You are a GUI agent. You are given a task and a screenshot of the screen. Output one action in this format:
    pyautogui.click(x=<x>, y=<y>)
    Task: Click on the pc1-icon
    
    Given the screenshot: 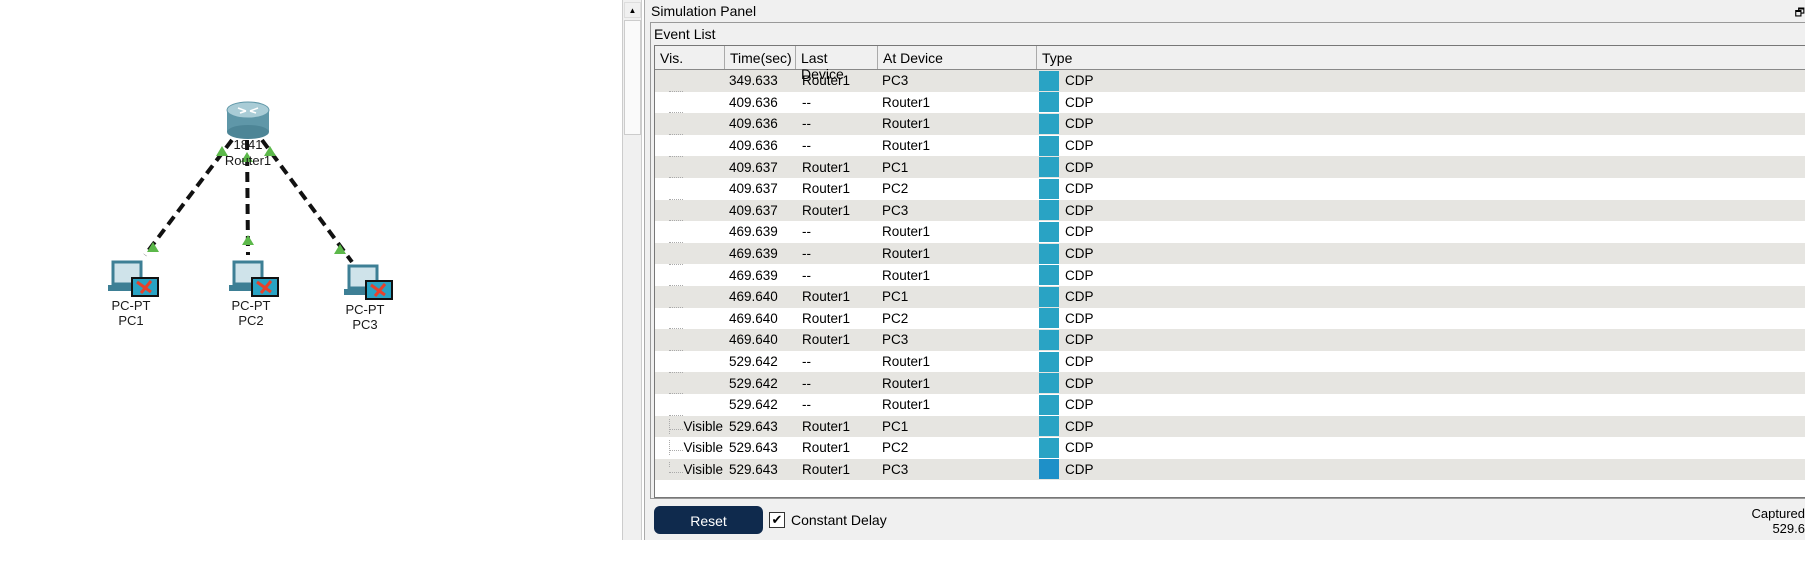 What is the action you would take?
    pyautogui.click(x=133, y=278)
    